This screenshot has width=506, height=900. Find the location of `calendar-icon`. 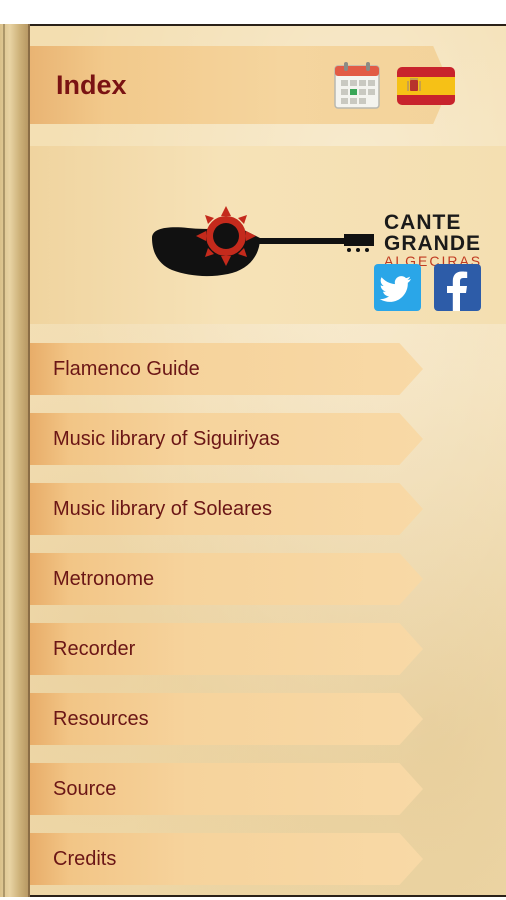

calendar-icon is located at coordinates (357, 85).